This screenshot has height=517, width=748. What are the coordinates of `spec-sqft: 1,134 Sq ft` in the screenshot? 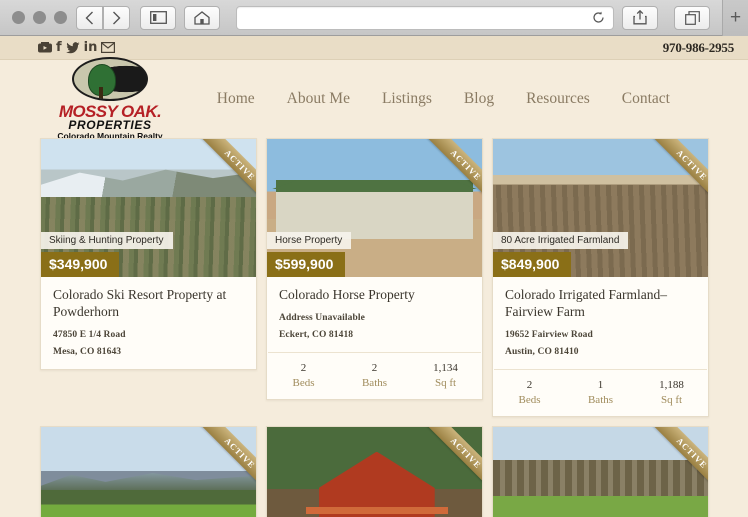 It's located at (445, 375).